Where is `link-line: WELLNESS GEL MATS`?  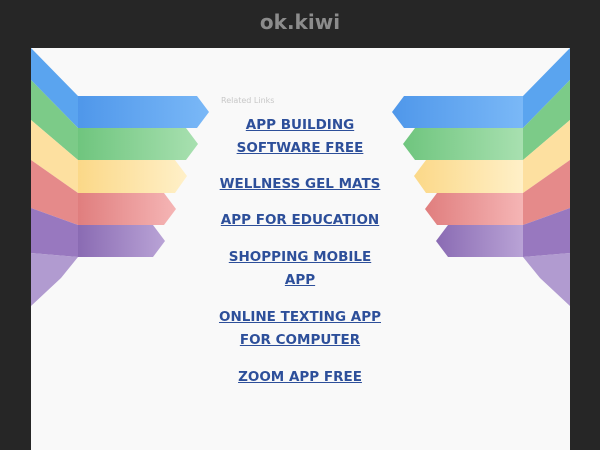 link-line: WELLNESS GEL MATS is located at coordinates (300, 184).